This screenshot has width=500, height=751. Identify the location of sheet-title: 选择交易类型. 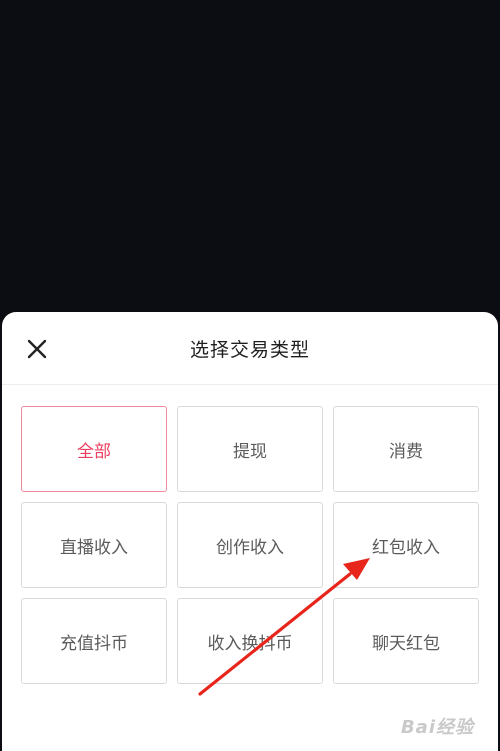
(249, 350).